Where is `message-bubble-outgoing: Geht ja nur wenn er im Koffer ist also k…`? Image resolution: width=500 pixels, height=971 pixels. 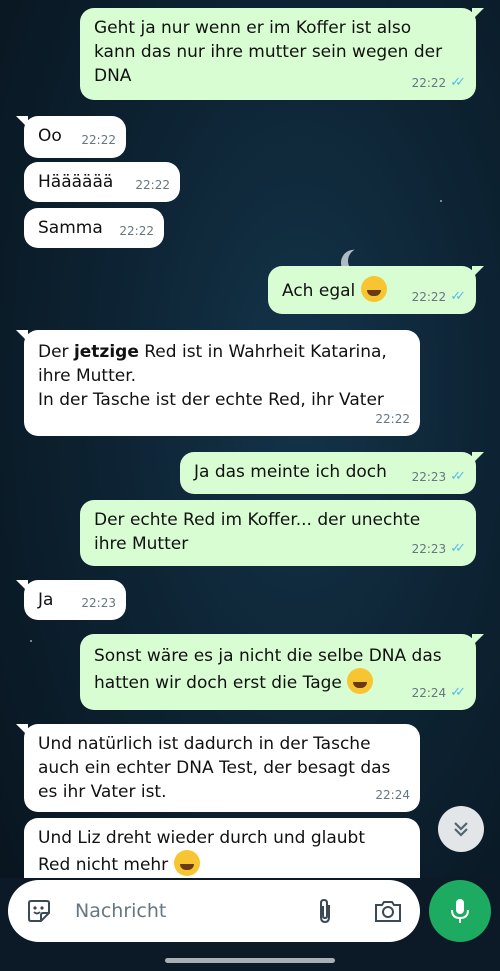
message-bubble-outgoing: Geht ja nur wenn er im Koffer ist also k… is located at coordinates (282, 54).